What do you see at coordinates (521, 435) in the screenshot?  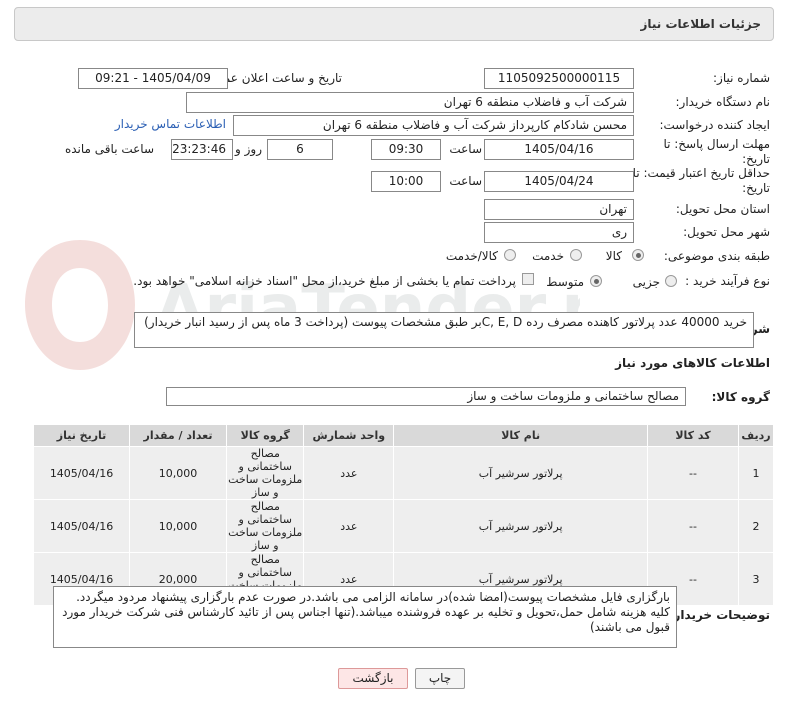 I see `col-name-header: نام کالا` at bounding box center [521, 435].